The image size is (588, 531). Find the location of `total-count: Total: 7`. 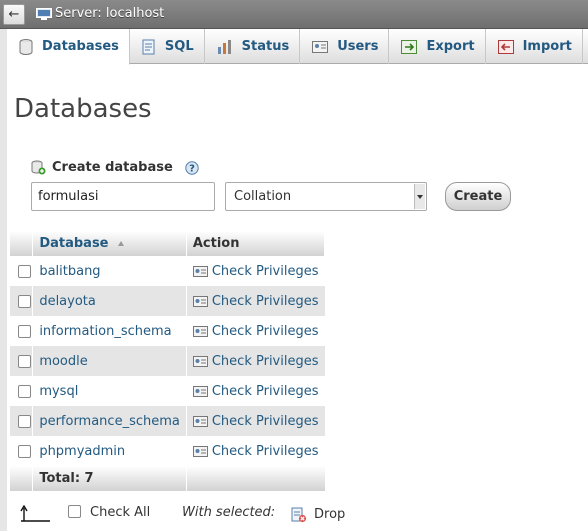

total-count: Total: 7 is located at coordinates (109, 478).